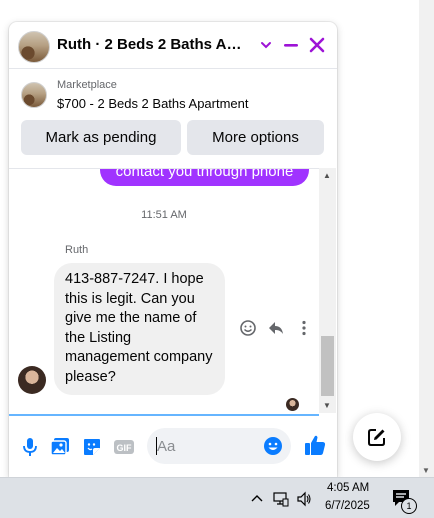 Image resolution: width=434 pixels, height=518 pixels. Describe the element at coordinates (32, 380) in the screenshot. I see `sender-avatar` at that location.